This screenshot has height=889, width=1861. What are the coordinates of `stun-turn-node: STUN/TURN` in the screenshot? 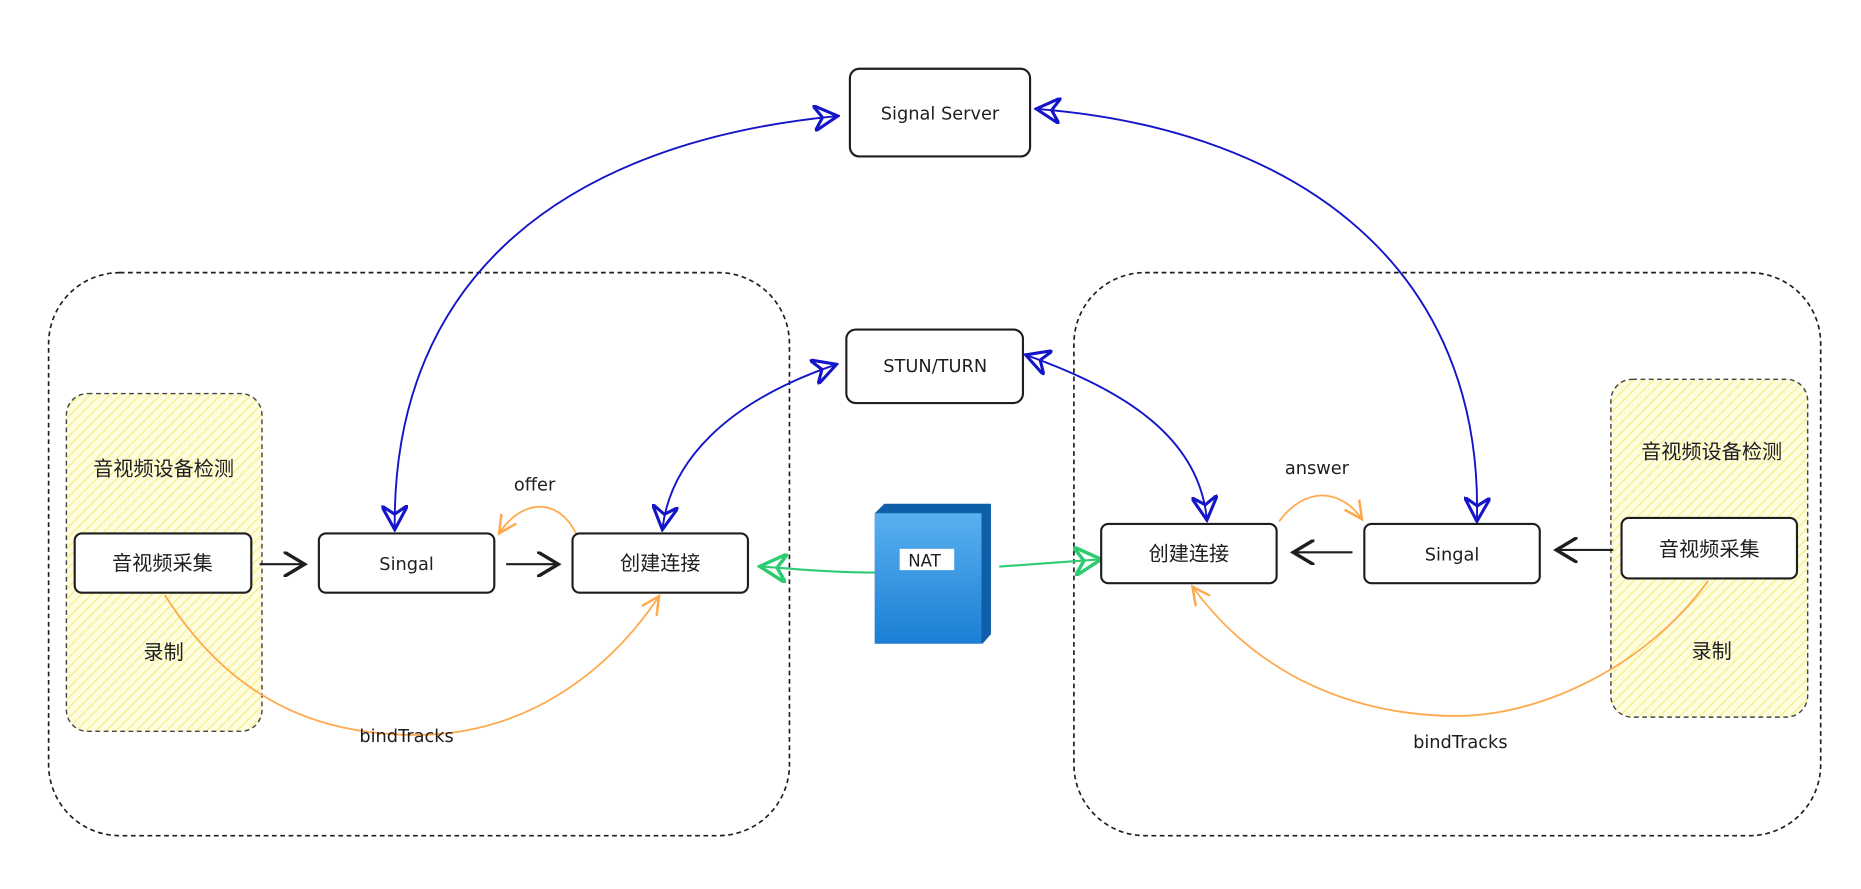 It's located at (935, 366).